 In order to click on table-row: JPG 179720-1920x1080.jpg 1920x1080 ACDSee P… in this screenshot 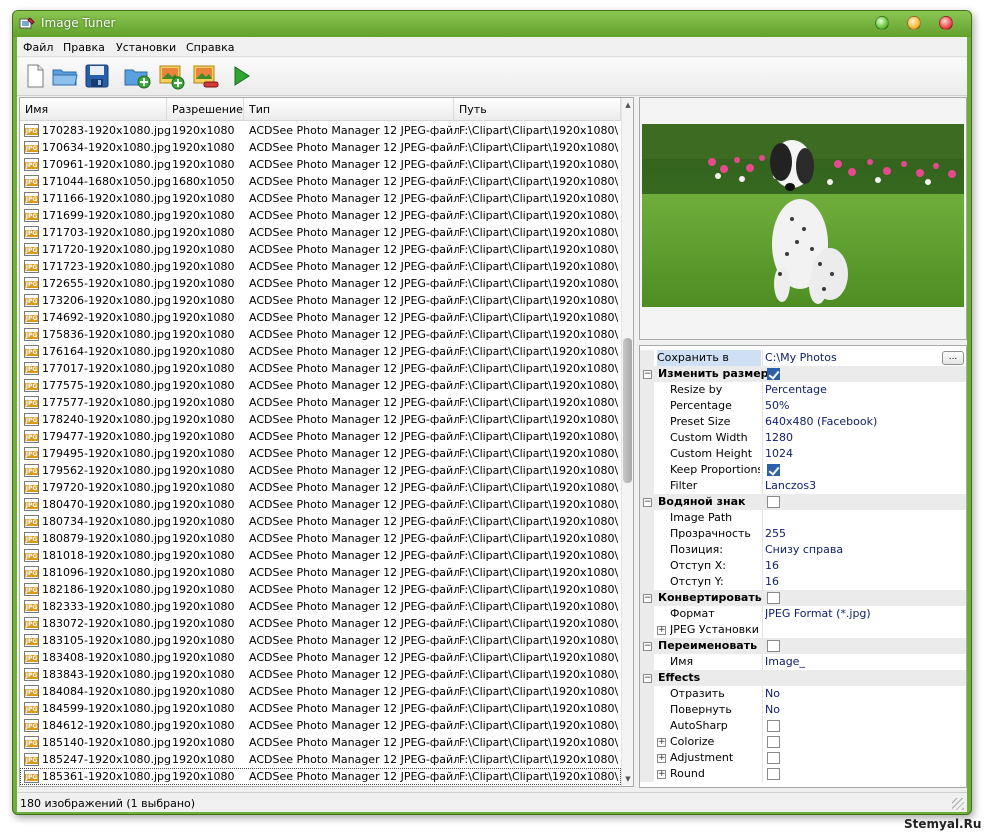, I will do `click(320, 487)`.